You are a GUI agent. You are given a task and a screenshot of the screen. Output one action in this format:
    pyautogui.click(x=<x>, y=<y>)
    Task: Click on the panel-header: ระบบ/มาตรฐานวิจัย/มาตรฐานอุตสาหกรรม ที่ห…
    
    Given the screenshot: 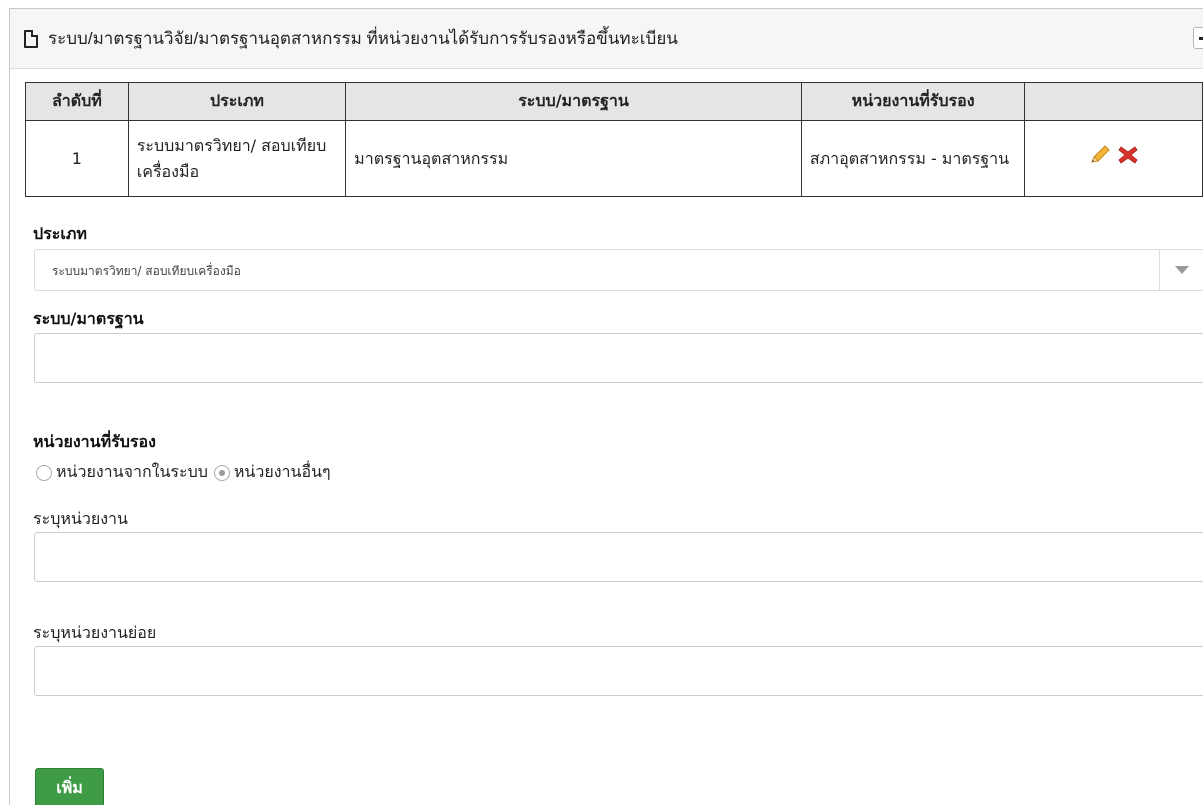 What is the action you would take?
    pyautogui.click(x=606, y=39)
    